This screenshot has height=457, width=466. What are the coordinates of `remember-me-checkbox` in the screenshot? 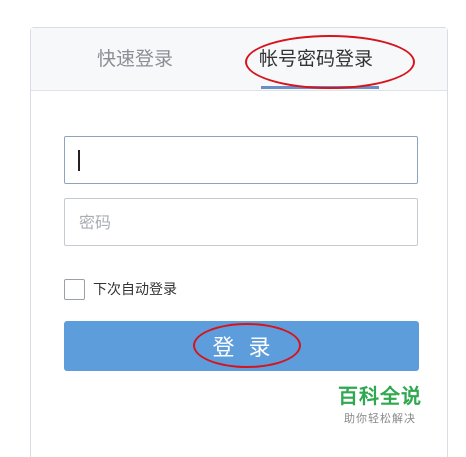 It's located at (74, 289).